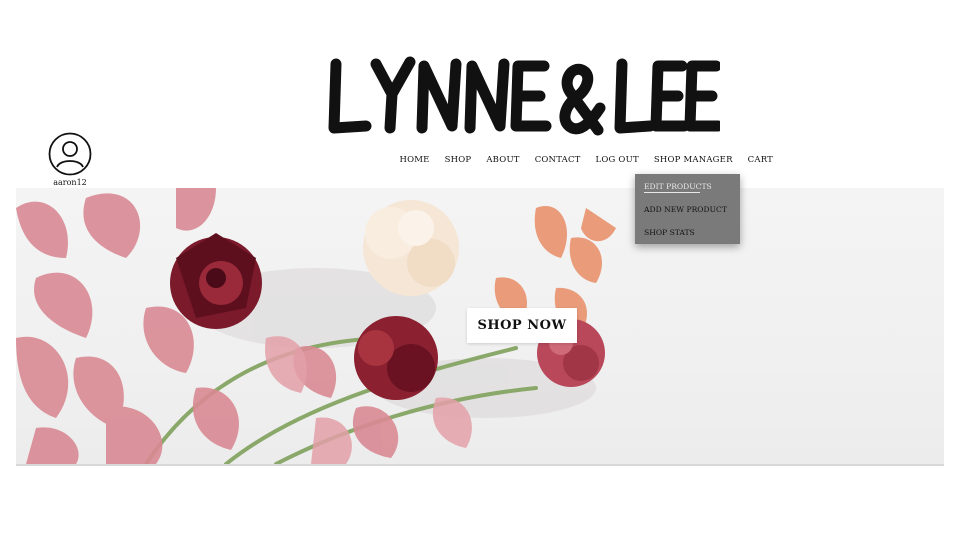 Image resolution: width=960 pixels, height=540 pixels. Describe the element at coordinates (617, 160) in the screenshot. I see `nav-log-out: LOG OUT` at that location.